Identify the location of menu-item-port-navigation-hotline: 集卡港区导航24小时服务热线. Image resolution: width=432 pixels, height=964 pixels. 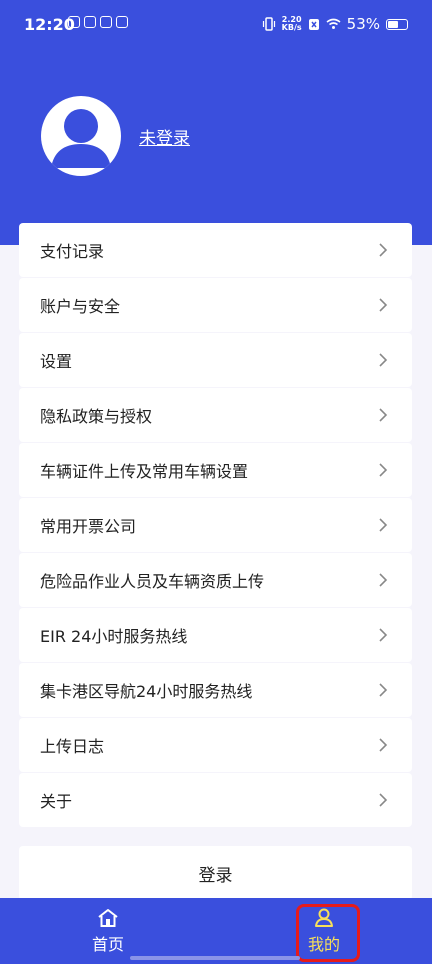
(215, 690).